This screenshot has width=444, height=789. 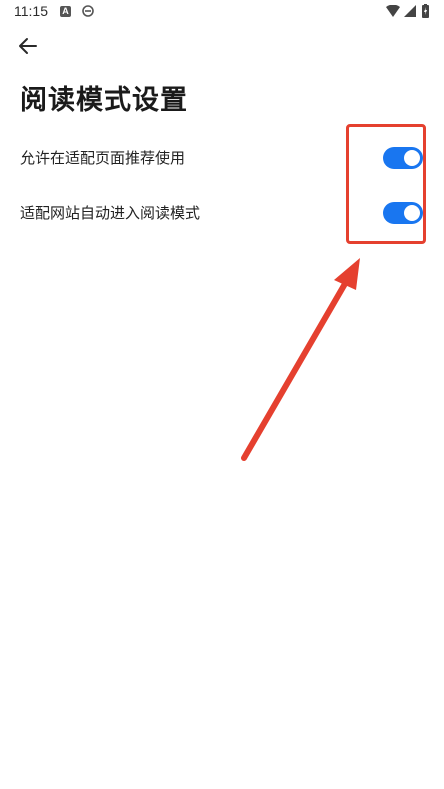 What do you see at coordinates (88, 11) in the screenshot?
I see `browser-e-icon` at bounding box center [88, 11].